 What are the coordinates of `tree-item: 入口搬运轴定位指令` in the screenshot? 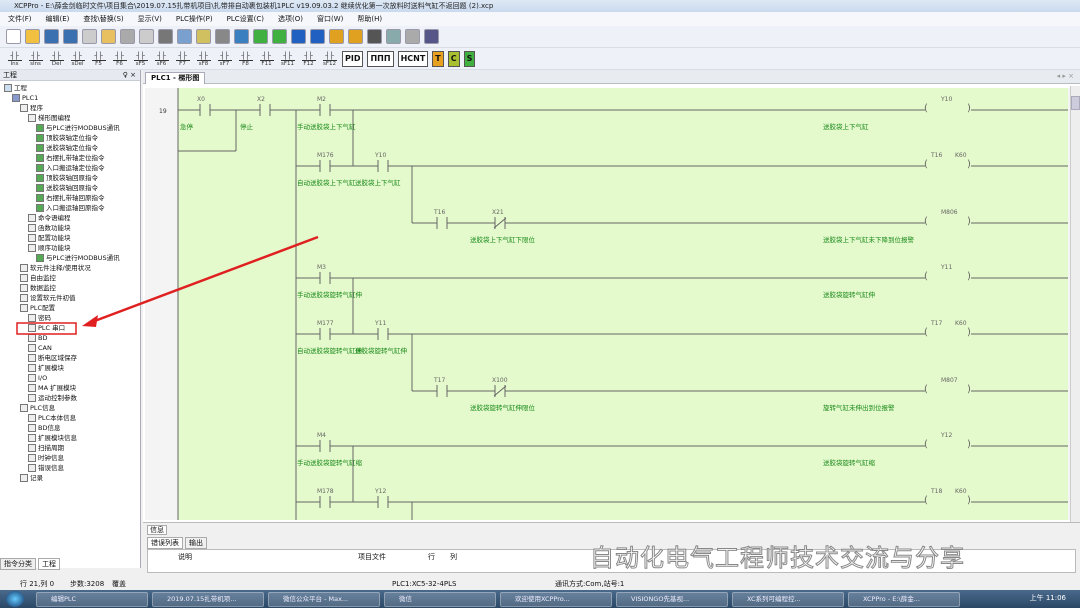 It's located at (70, 168).